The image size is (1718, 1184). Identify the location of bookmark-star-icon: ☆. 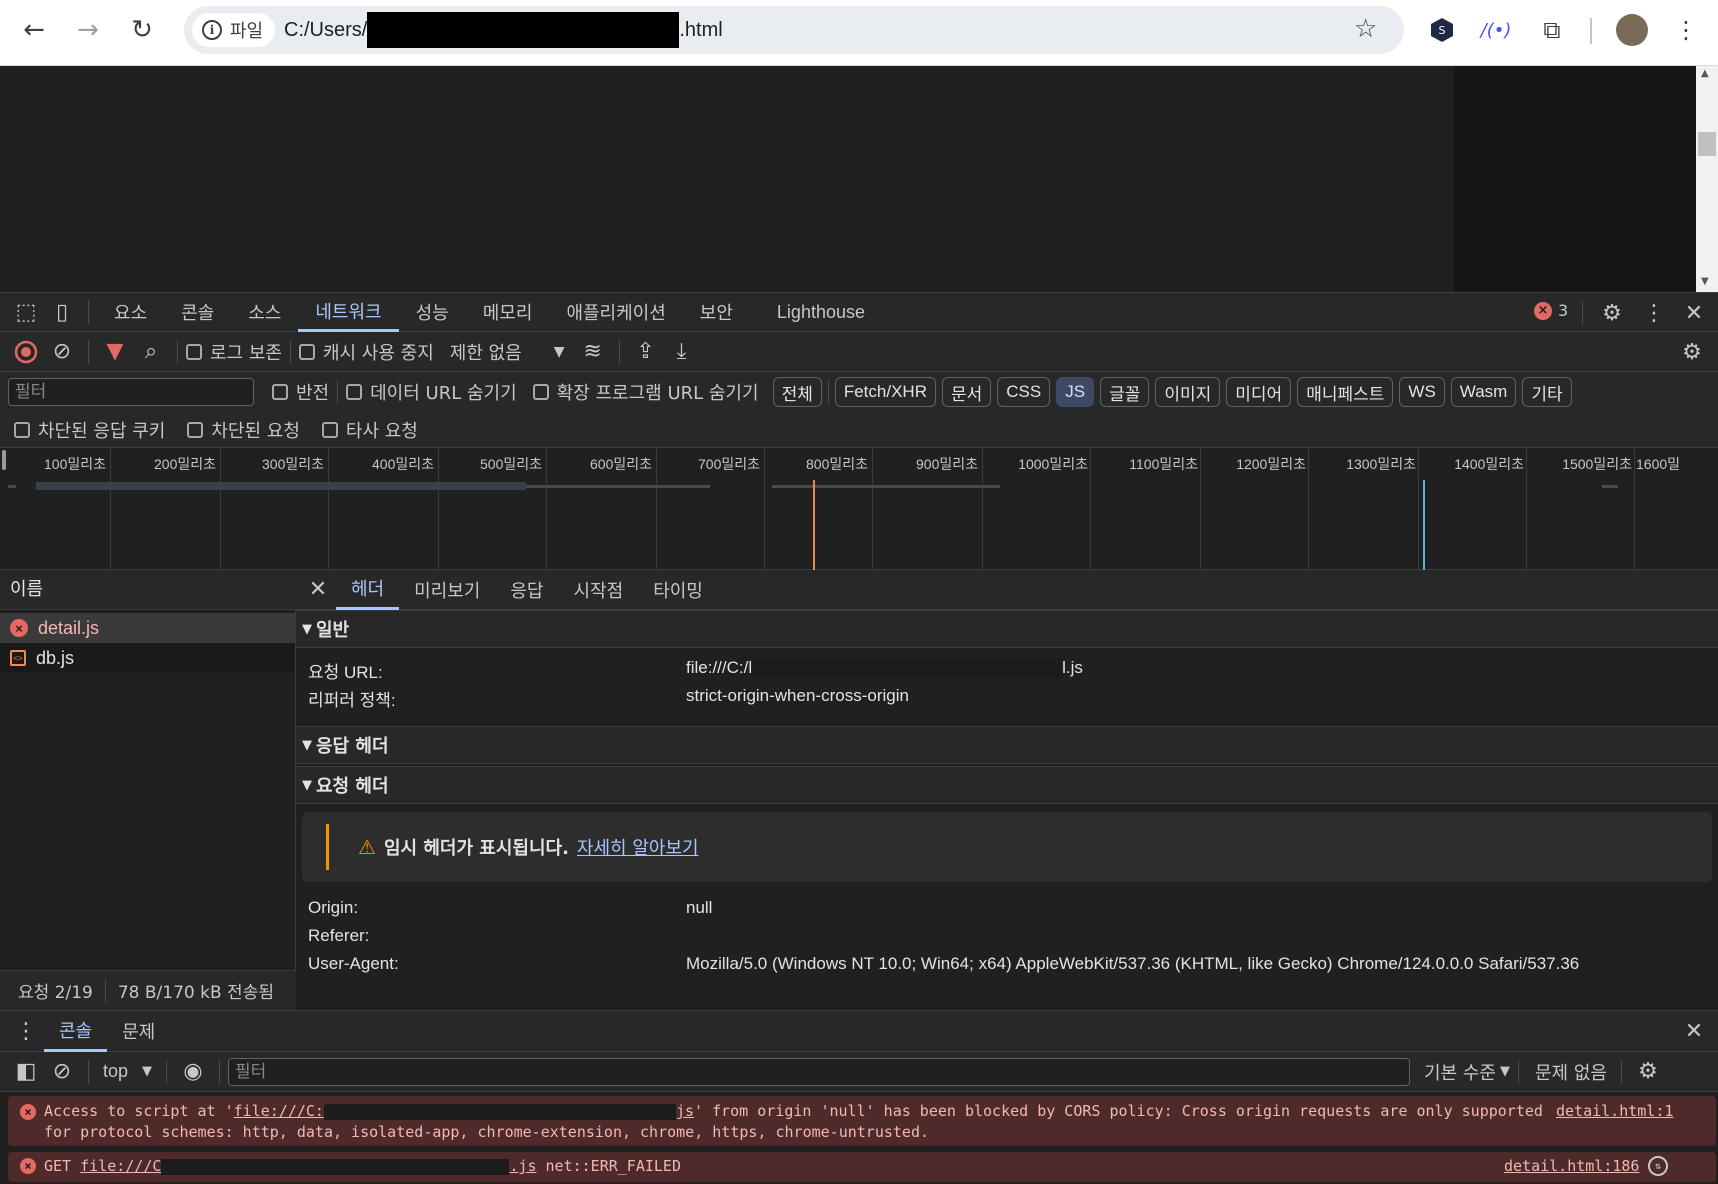
(1365, 29).